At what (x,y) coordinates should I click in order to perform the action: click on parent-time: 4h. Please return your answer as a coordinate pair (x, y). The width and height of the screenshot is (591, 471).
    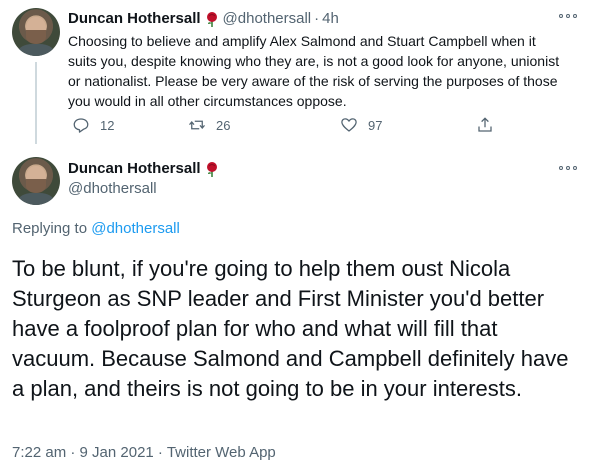
    Looking at the image, I should click on (330, 18).